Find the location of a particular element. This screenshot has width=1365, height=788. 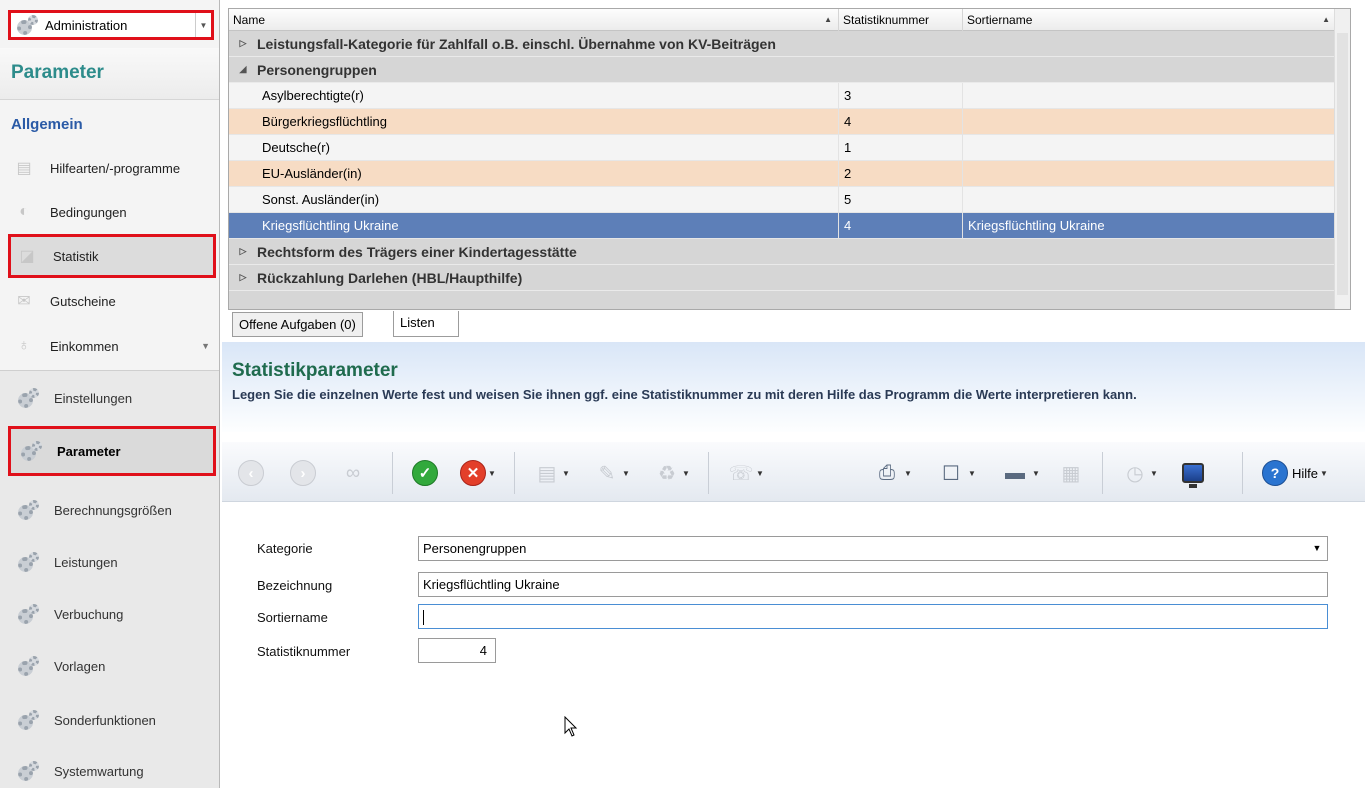

group-item-label: Einstellungen is located at coordinates (93, 398).